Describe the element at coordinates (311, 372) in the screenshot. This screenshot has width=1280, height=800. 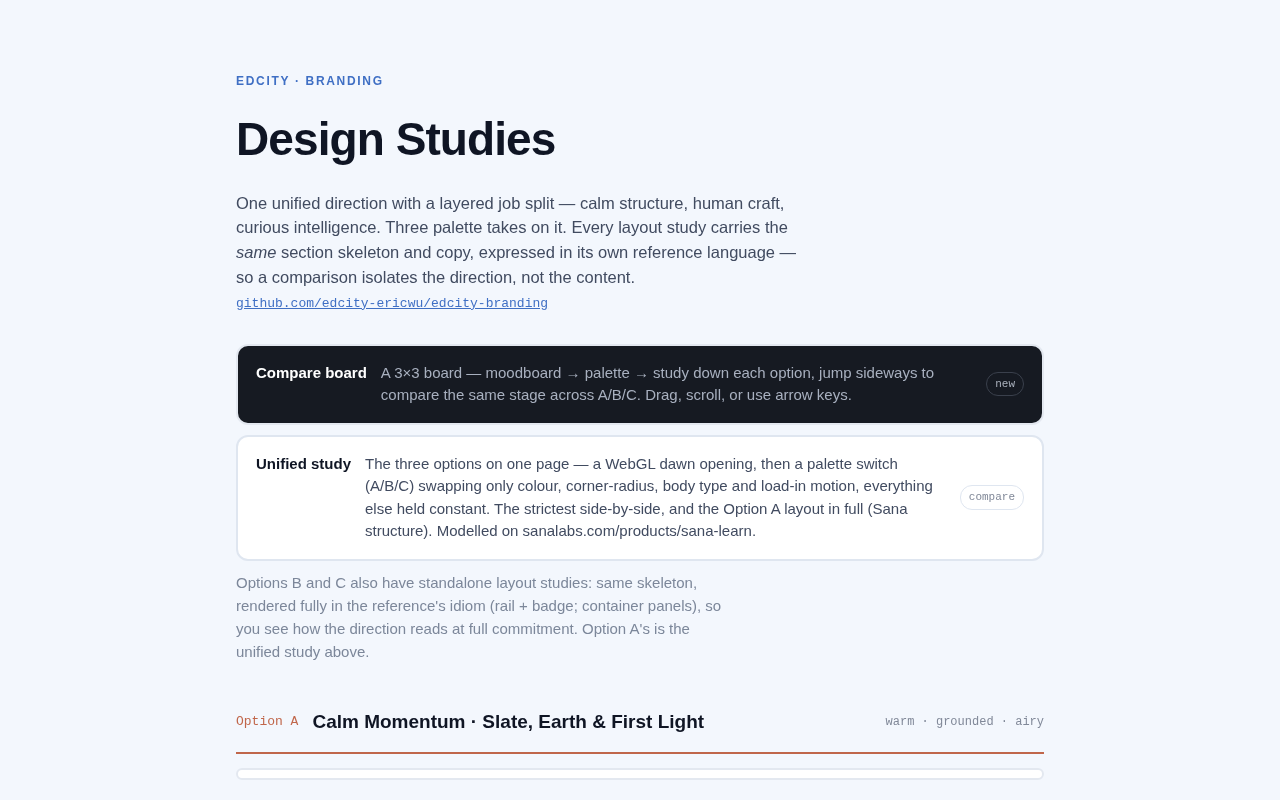
I see `study-title: Compare board` at that location.